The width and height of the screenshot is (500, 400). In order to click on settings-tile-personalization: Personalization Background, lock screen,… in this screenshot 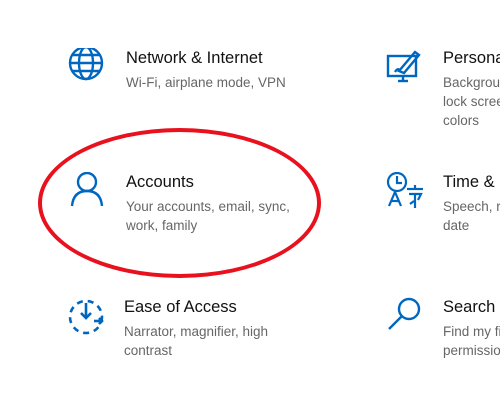, I will do `click(442, 88)`.